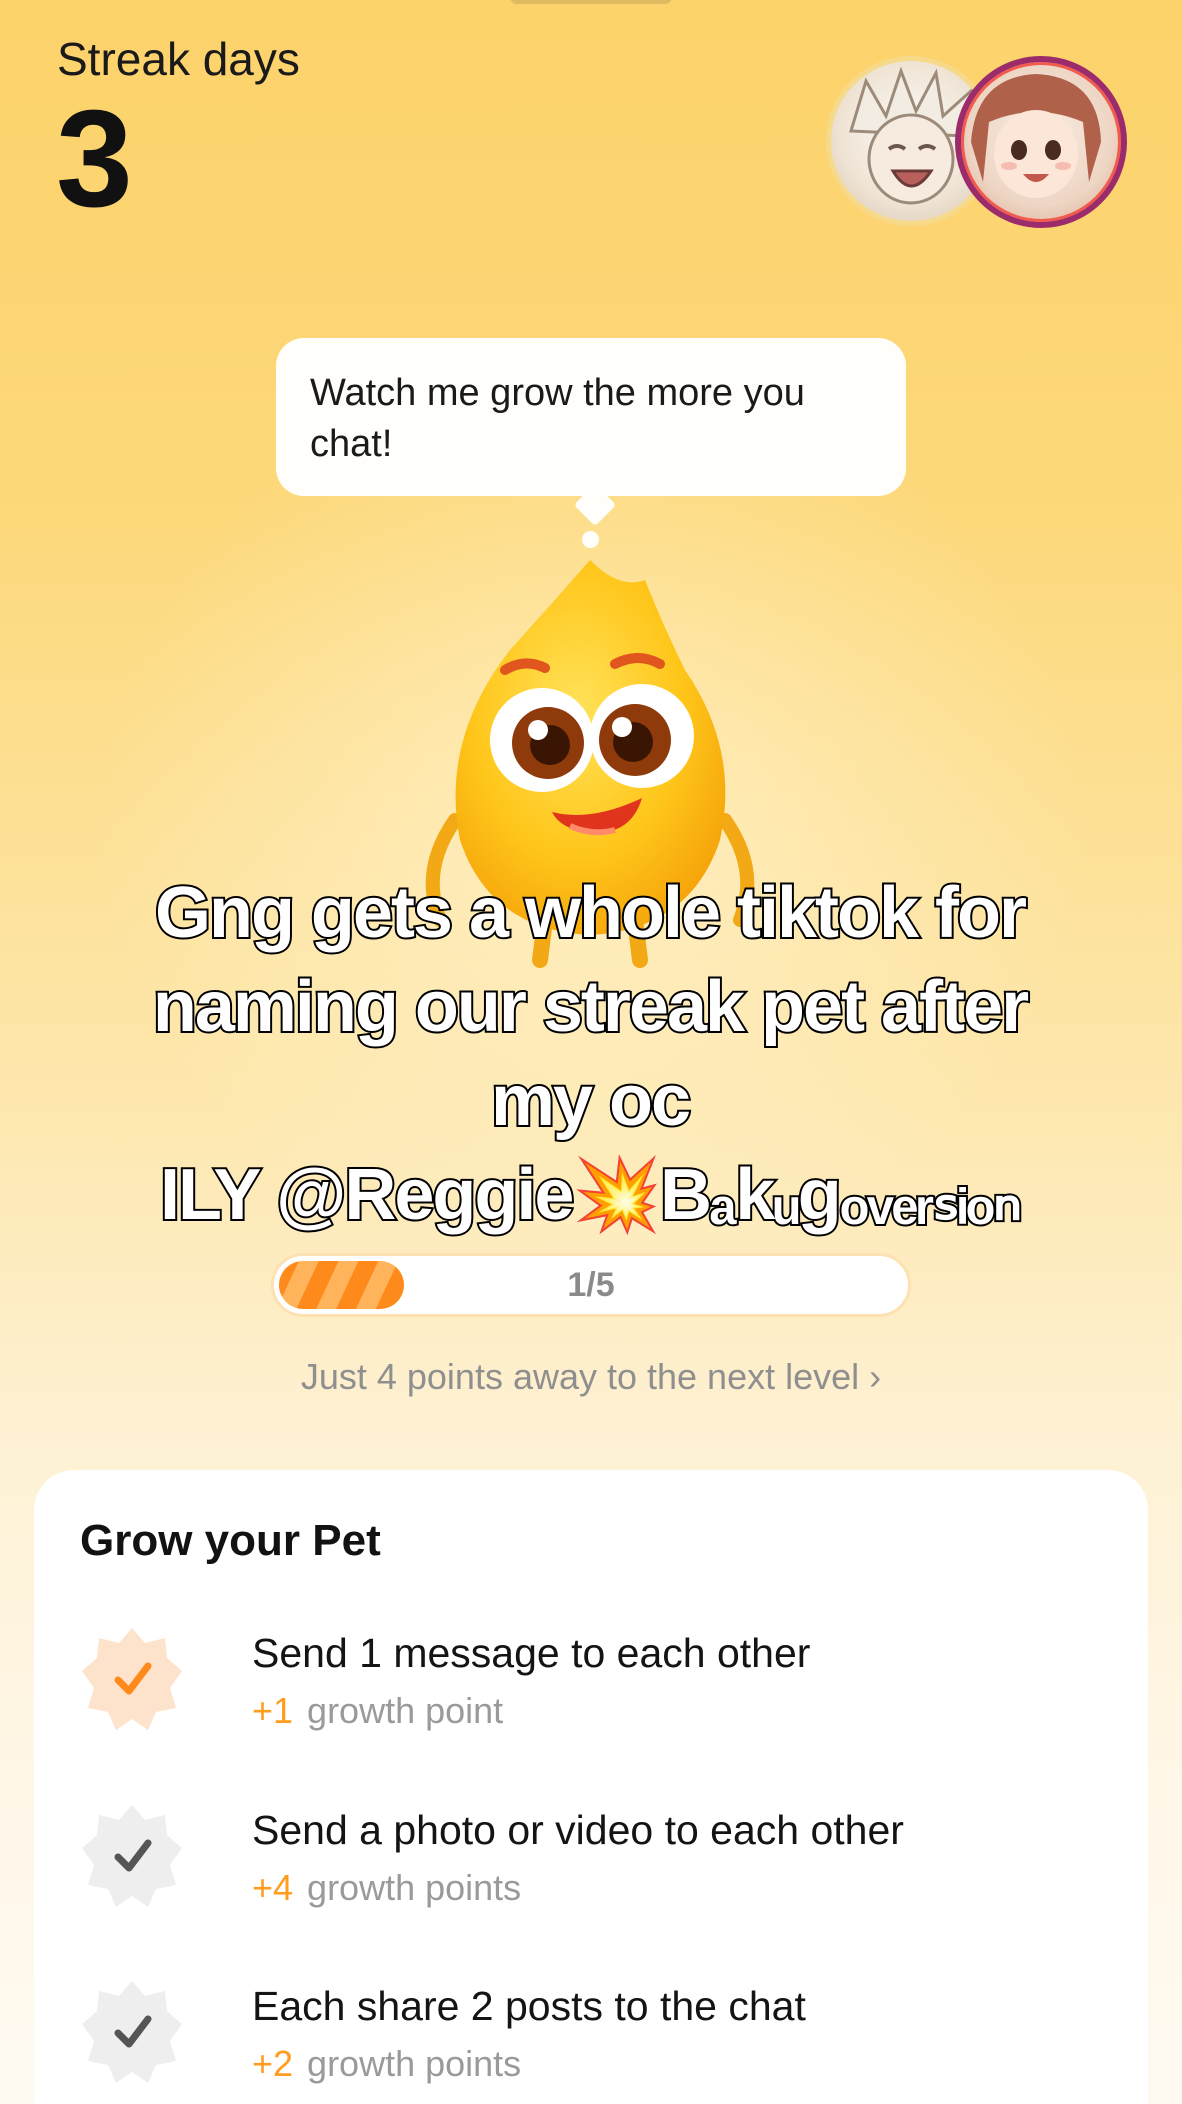 This screenshot has width=1182, height=2104. What do you see at coordinates (529, 2006) in the screenshot?
I see `task-title: Each share 2 posts to the chat` at bounding box center [529, 2006].